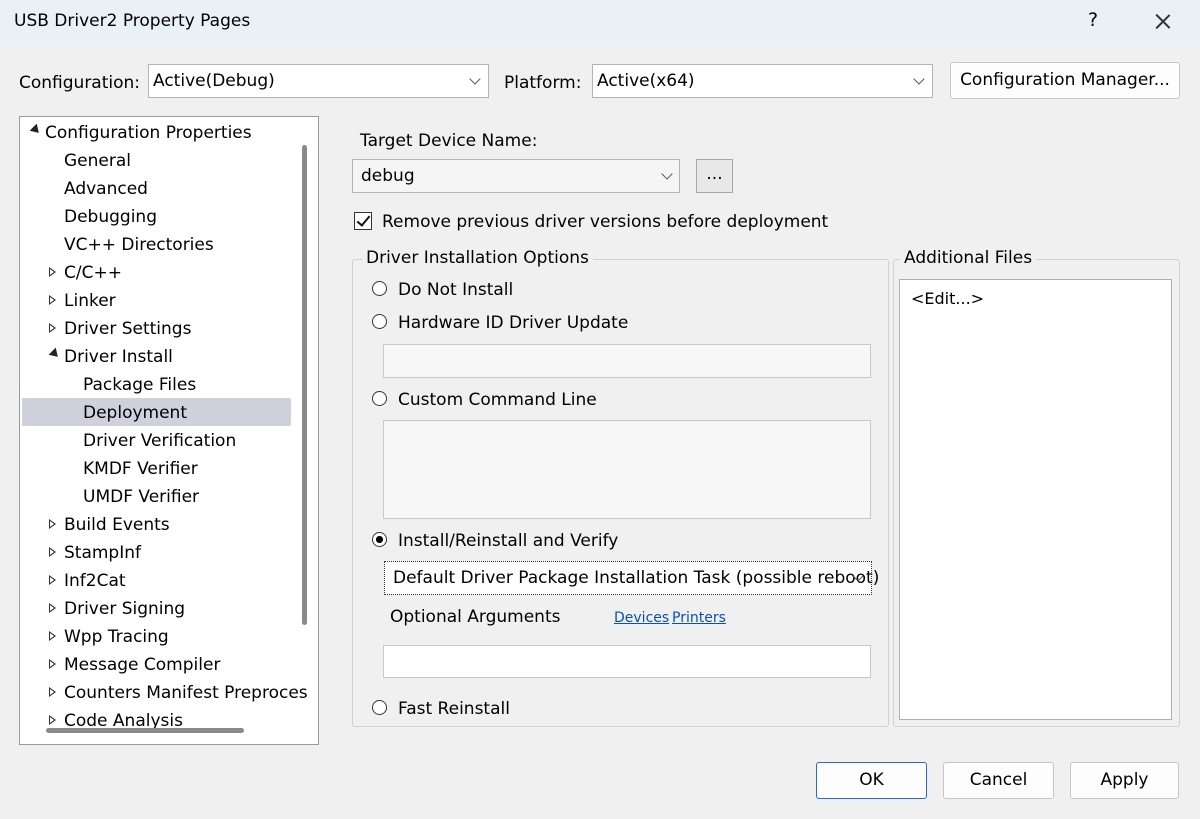  What do you see at coordinates (148, 133) in the screenshot?
I see `tree-item-configuration-properties: Configuration Properties` at bounding box center [148, 133].